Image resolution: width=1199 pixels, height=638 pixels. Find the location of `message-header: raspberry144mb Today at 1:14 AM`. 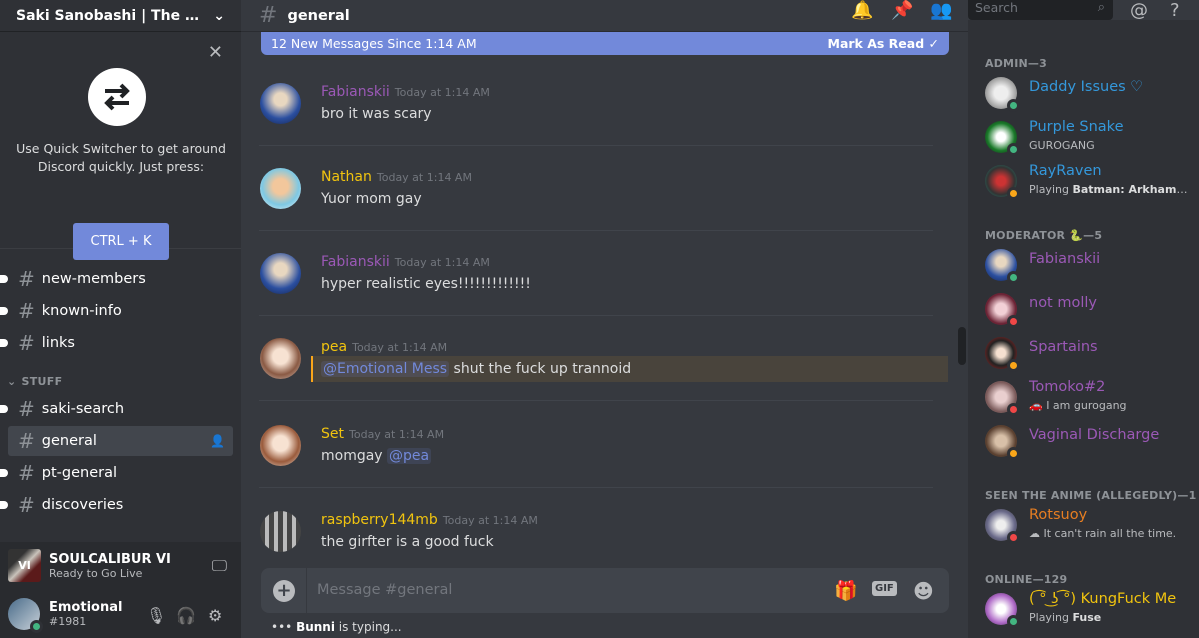

message-header: raspberry144mb Today at 1:14 AM is located at coordinates (429, 520).